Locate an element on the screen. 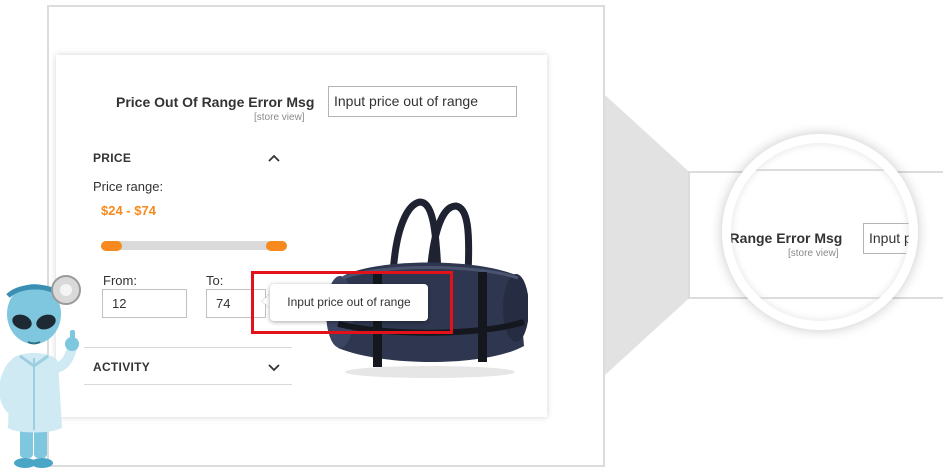  price-slider-track is located at coordinates (194, 245).